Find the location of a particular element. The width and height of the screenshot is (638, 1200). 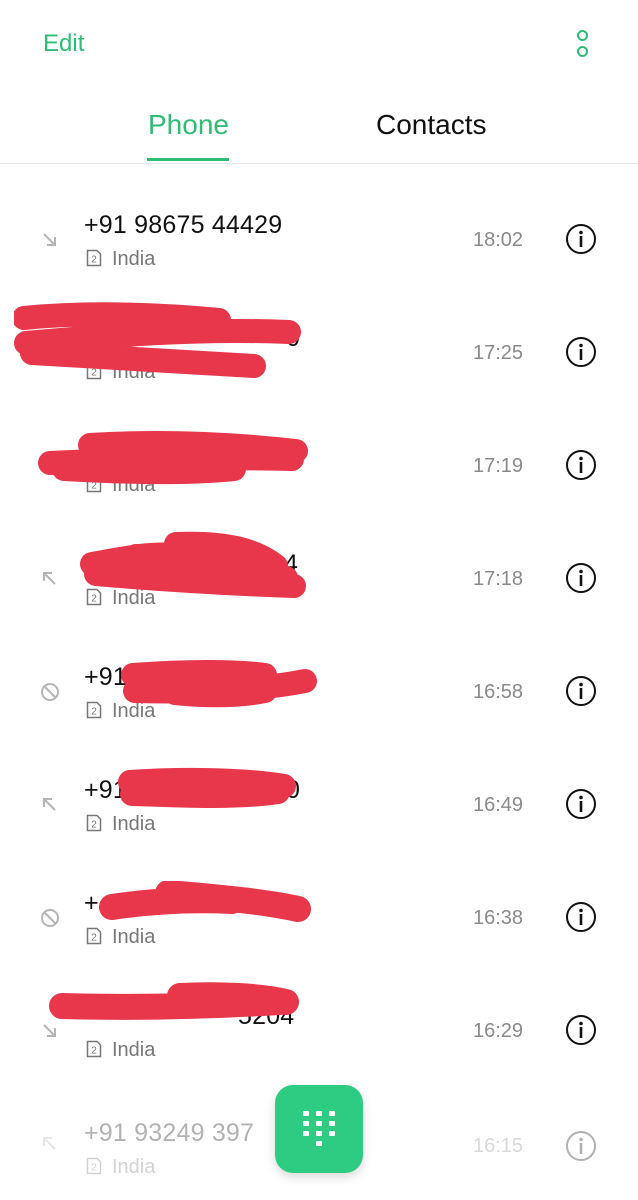

call-time: 18:02 is located at coordinates (498, 240).